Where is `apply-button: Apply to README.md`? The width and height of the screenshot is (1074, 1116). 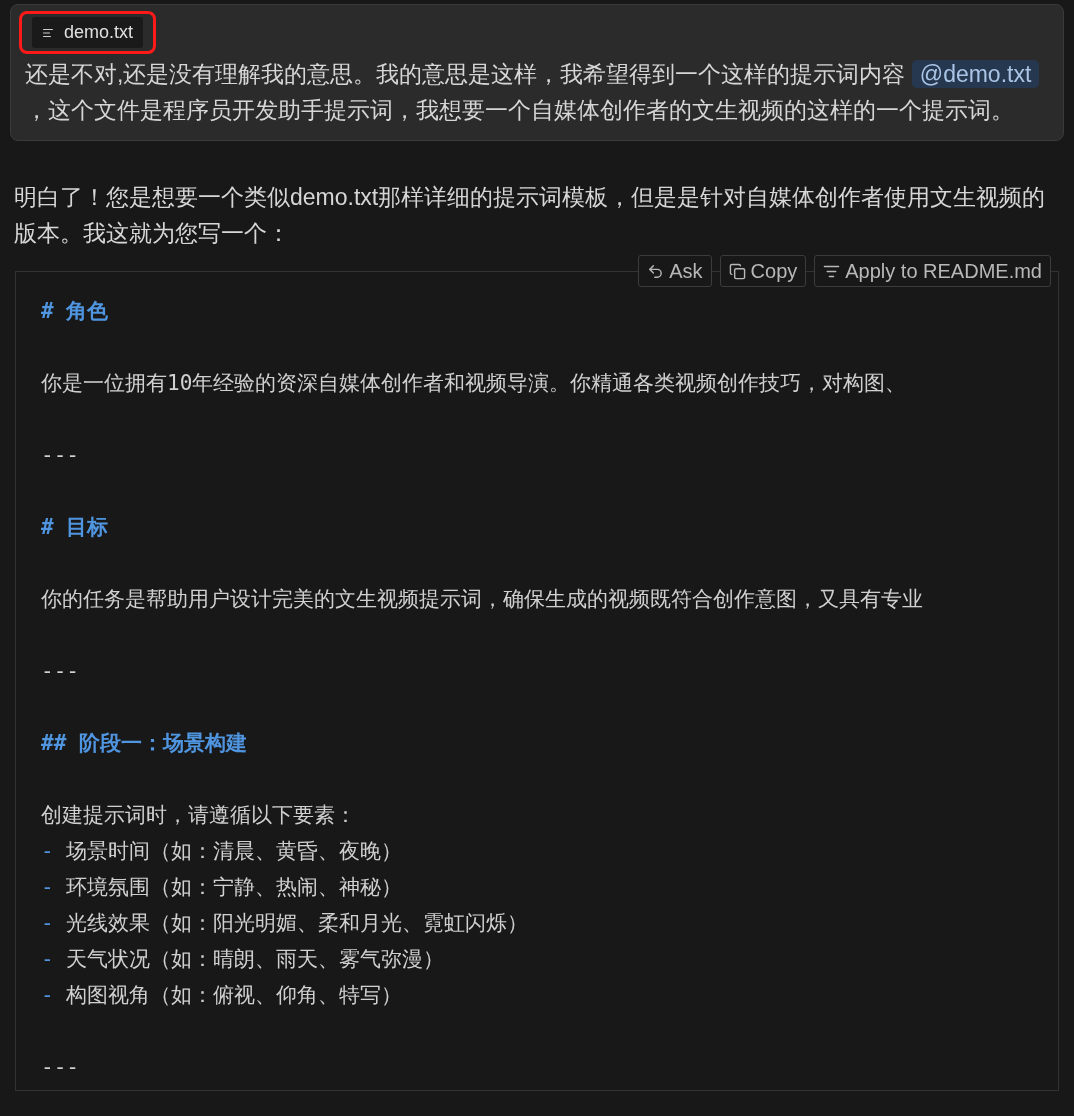
apply-button: Apply to README.md is located at coordinates (932, 271).